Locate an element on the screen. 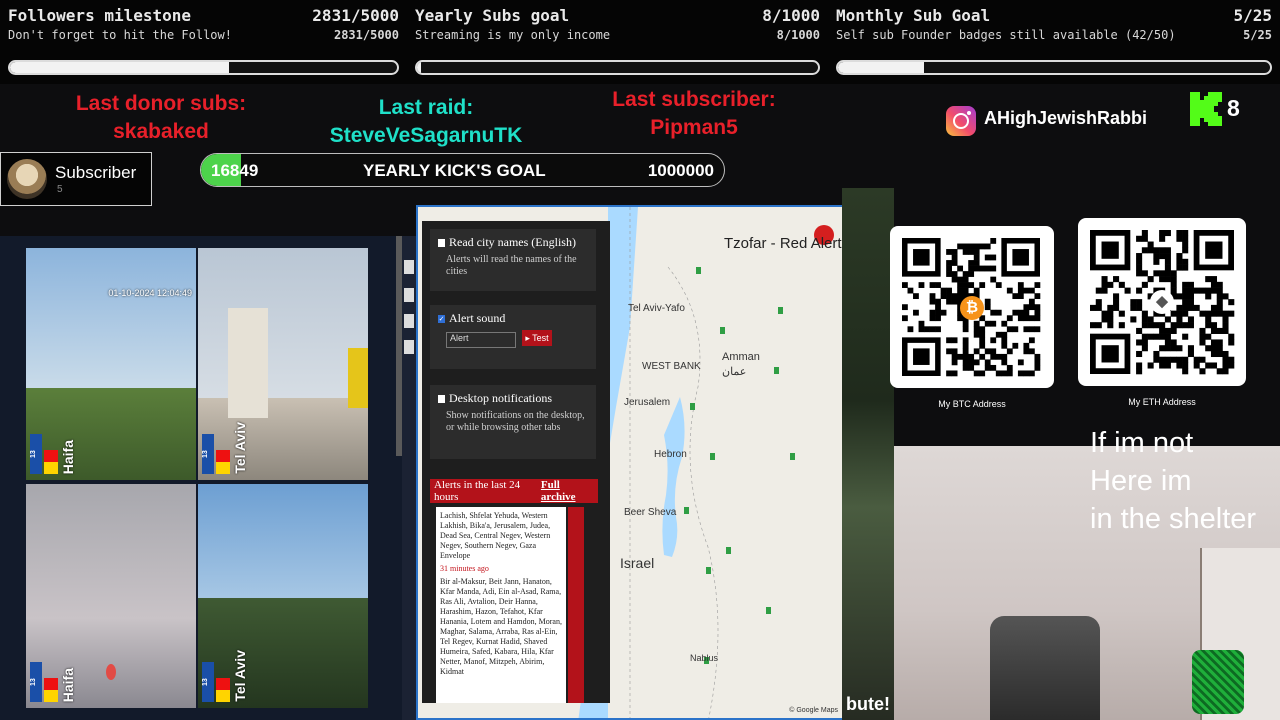 The height and width of the screenshot is (720, 1280). kick-follower-count: 8 is located at coordinates (1233, 108).